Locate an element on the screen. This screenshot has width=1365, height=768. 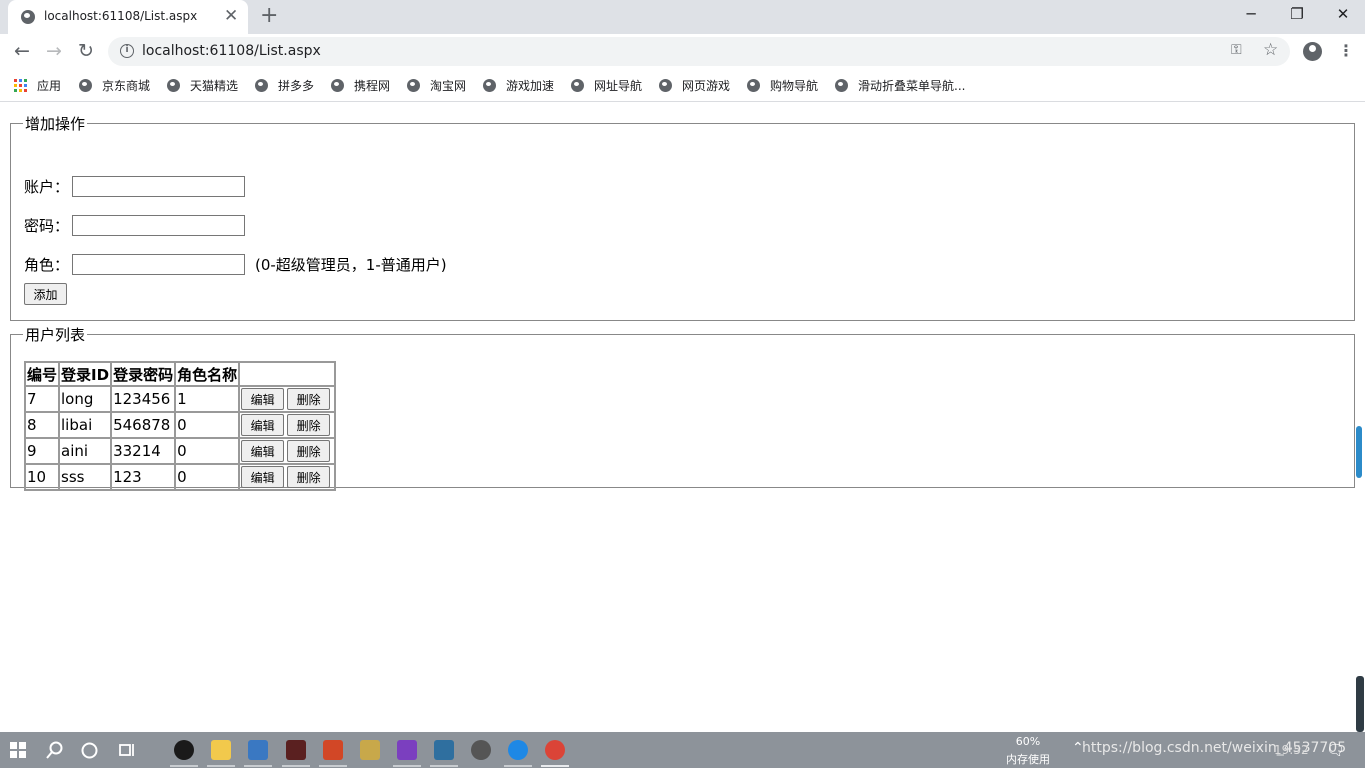
reload-button: ↻ is located at coordinates (86, 51).